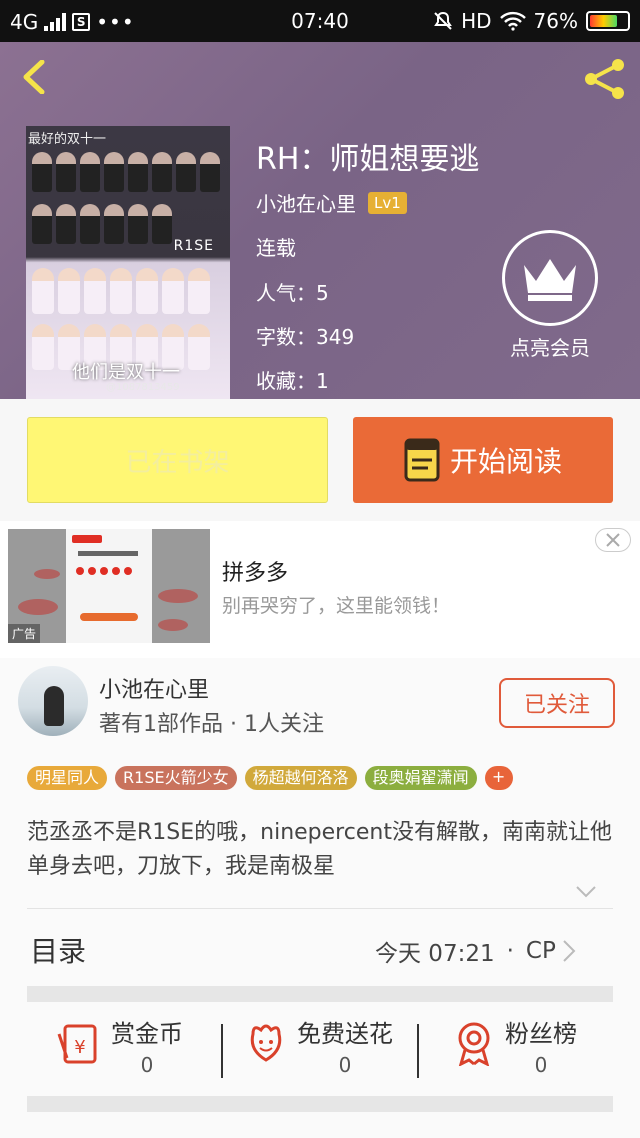 The image size is (640, 1138). What do you see at coordinates (320, 908) in the screenshot?
I see `divider` at bounding box center [320, 908].